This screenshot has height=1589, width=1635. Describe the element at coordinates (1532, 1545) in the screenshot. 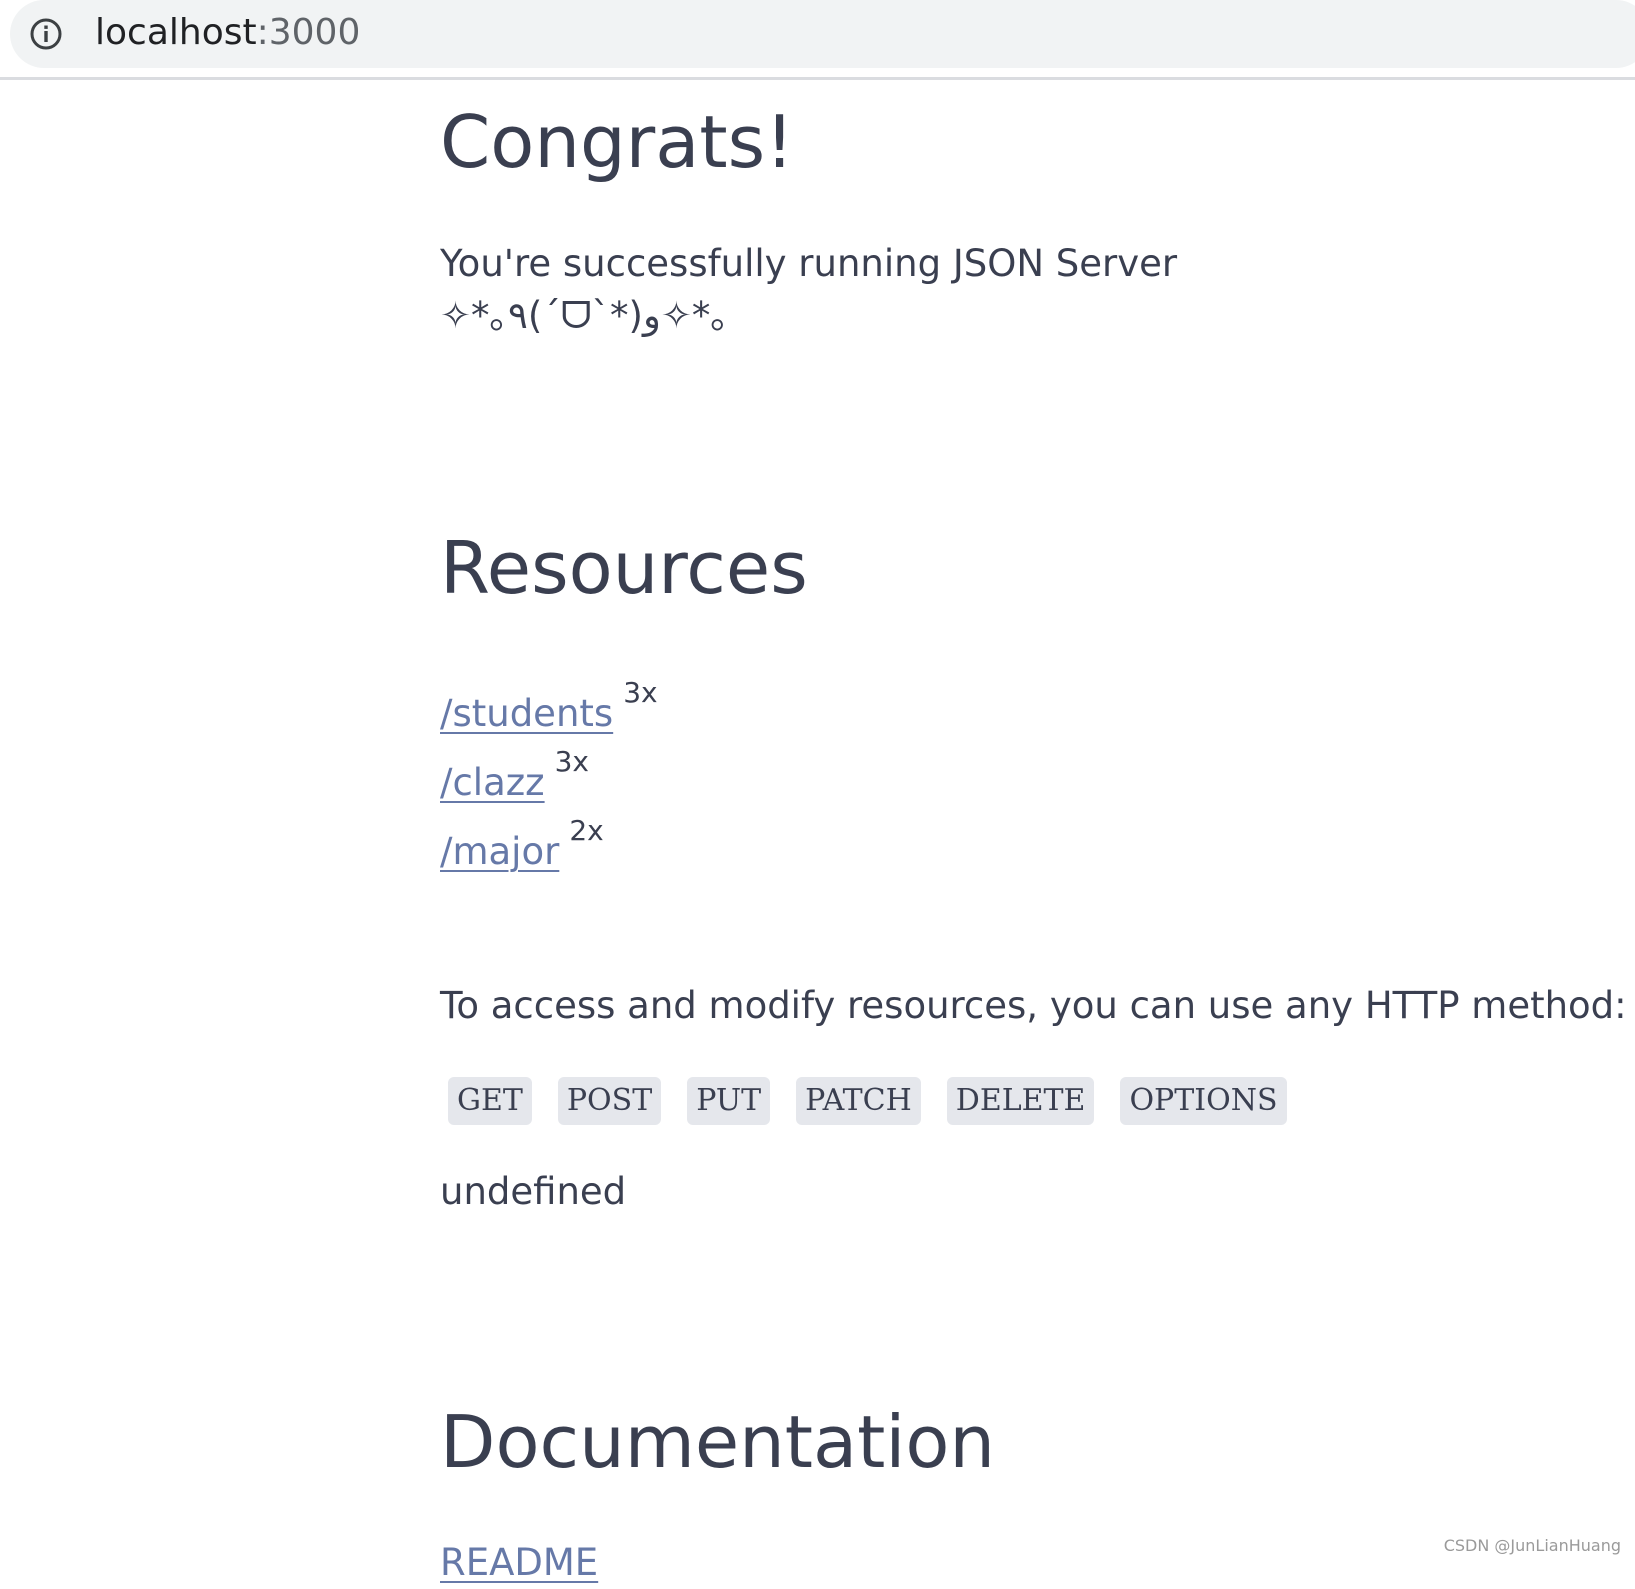

I see `watermark: CSDN @JunLianHuang` at that location.